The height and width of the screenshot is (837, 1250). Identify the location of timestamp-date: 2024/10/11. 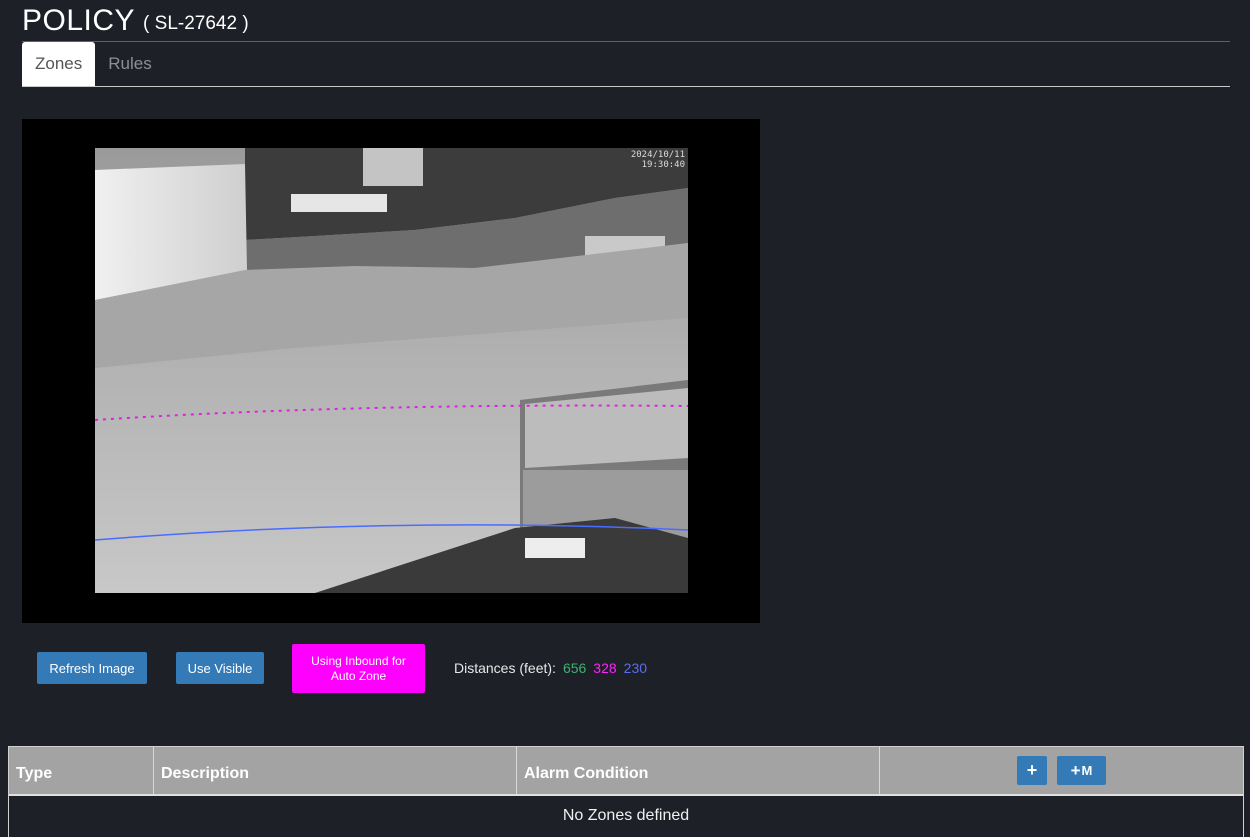
(657, 155).